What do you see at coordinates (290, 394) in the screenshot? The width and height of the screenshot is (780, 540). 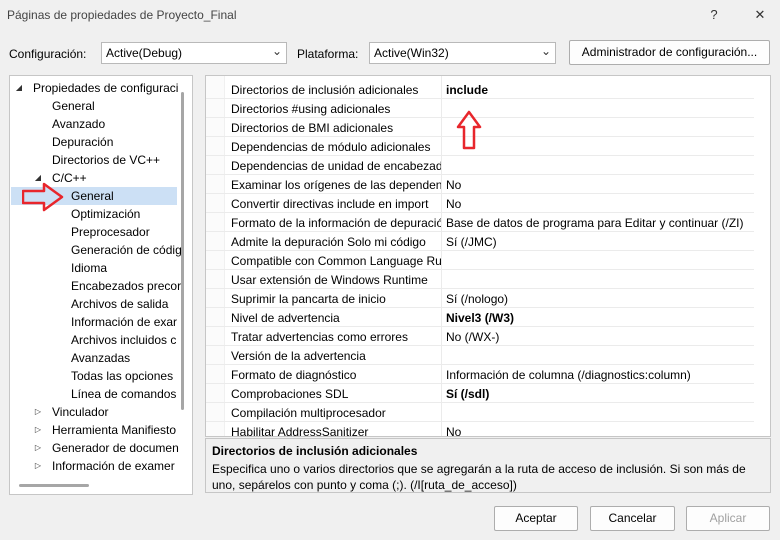 I see `property-name: Comprobaciones SDL` at bounding box center [290, 394].